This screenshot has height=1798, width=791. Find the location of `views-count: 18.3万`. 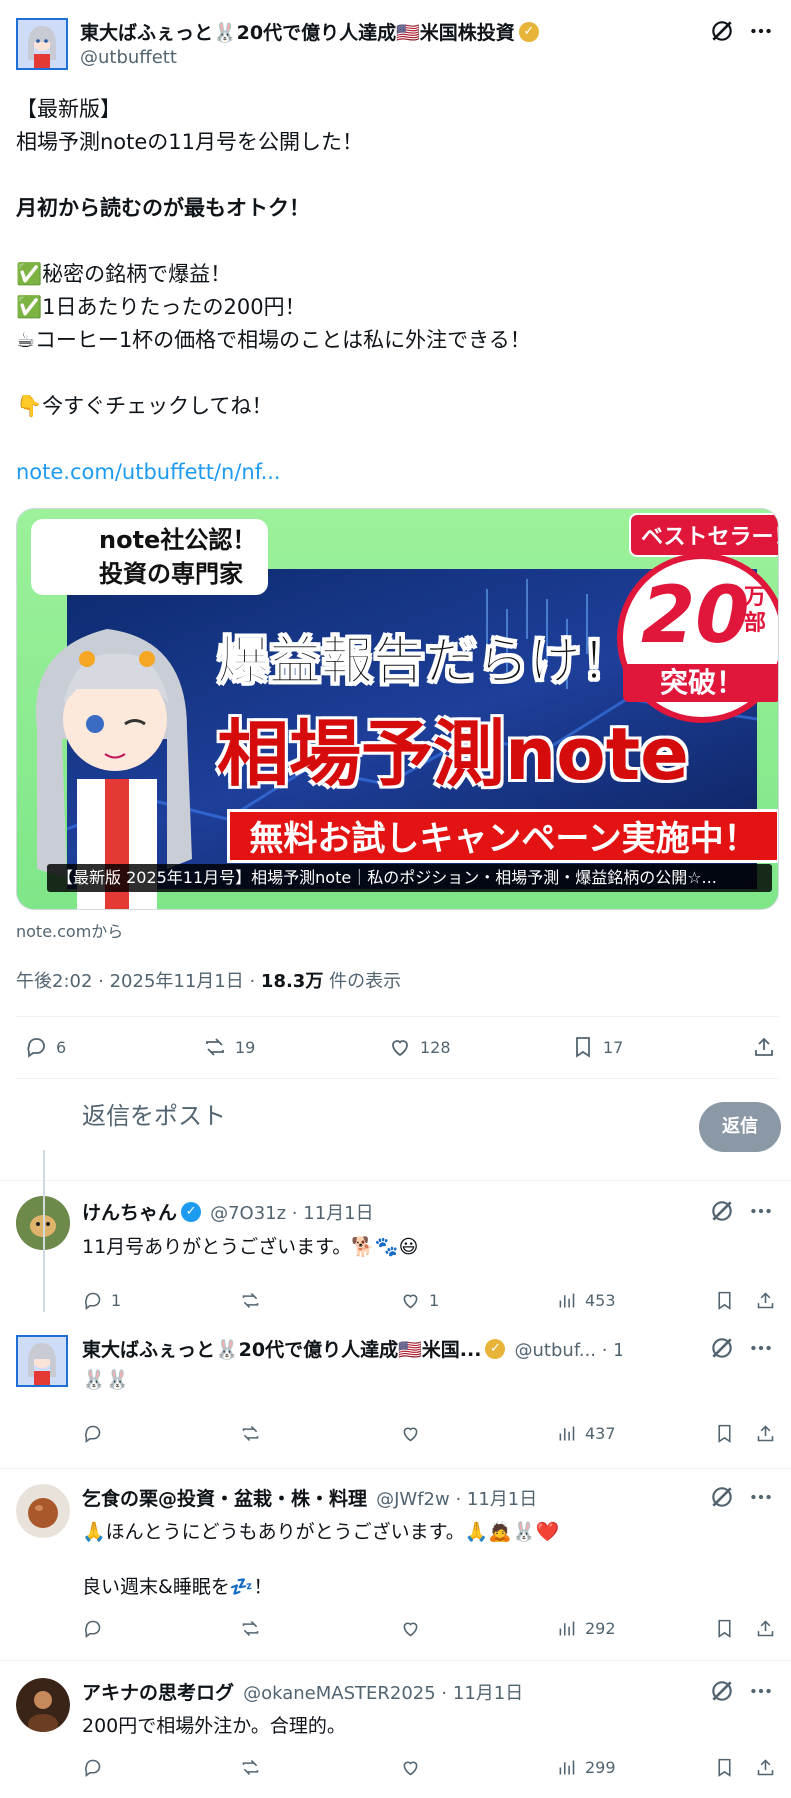

views-count: 18.3万 is located at coordinates (292, 981).